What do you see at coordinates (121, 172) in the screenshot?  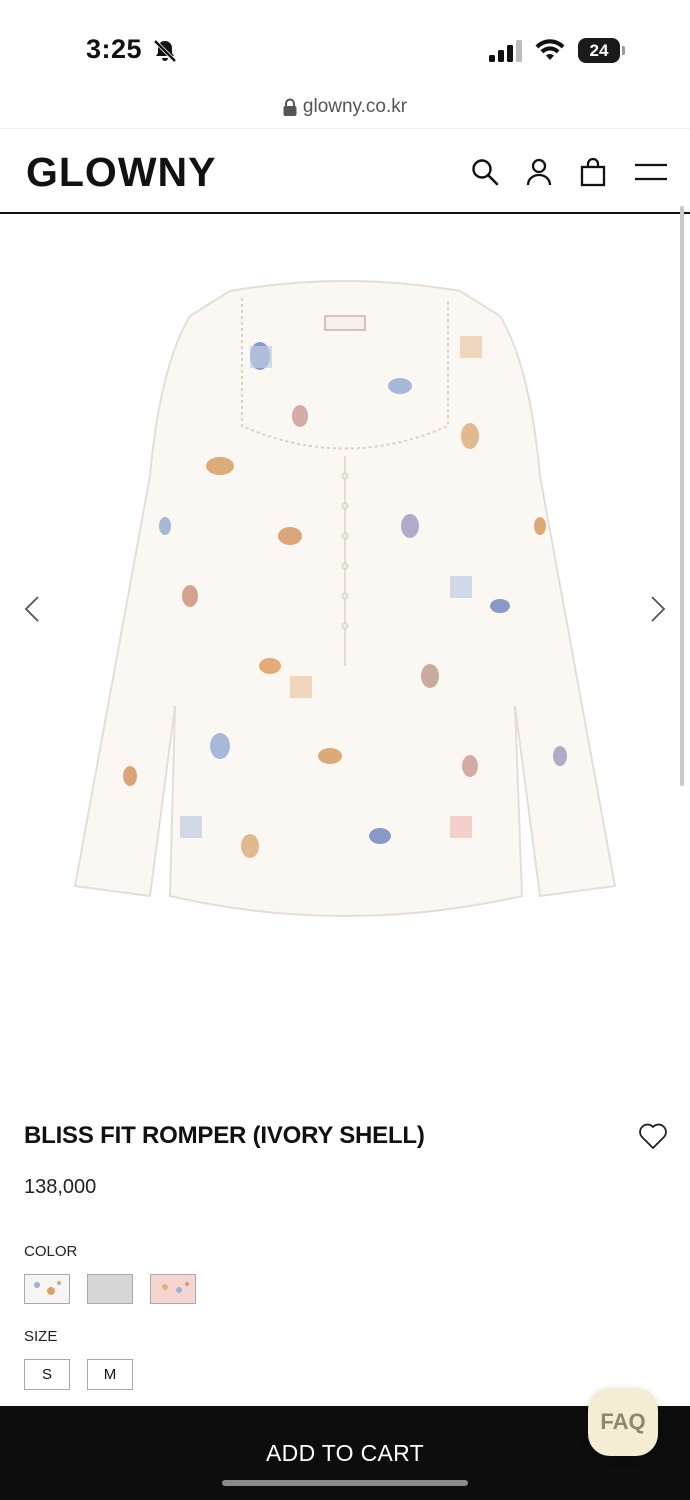 I see `brand-logo: GLOWNY` at bounding box center [121, 172].